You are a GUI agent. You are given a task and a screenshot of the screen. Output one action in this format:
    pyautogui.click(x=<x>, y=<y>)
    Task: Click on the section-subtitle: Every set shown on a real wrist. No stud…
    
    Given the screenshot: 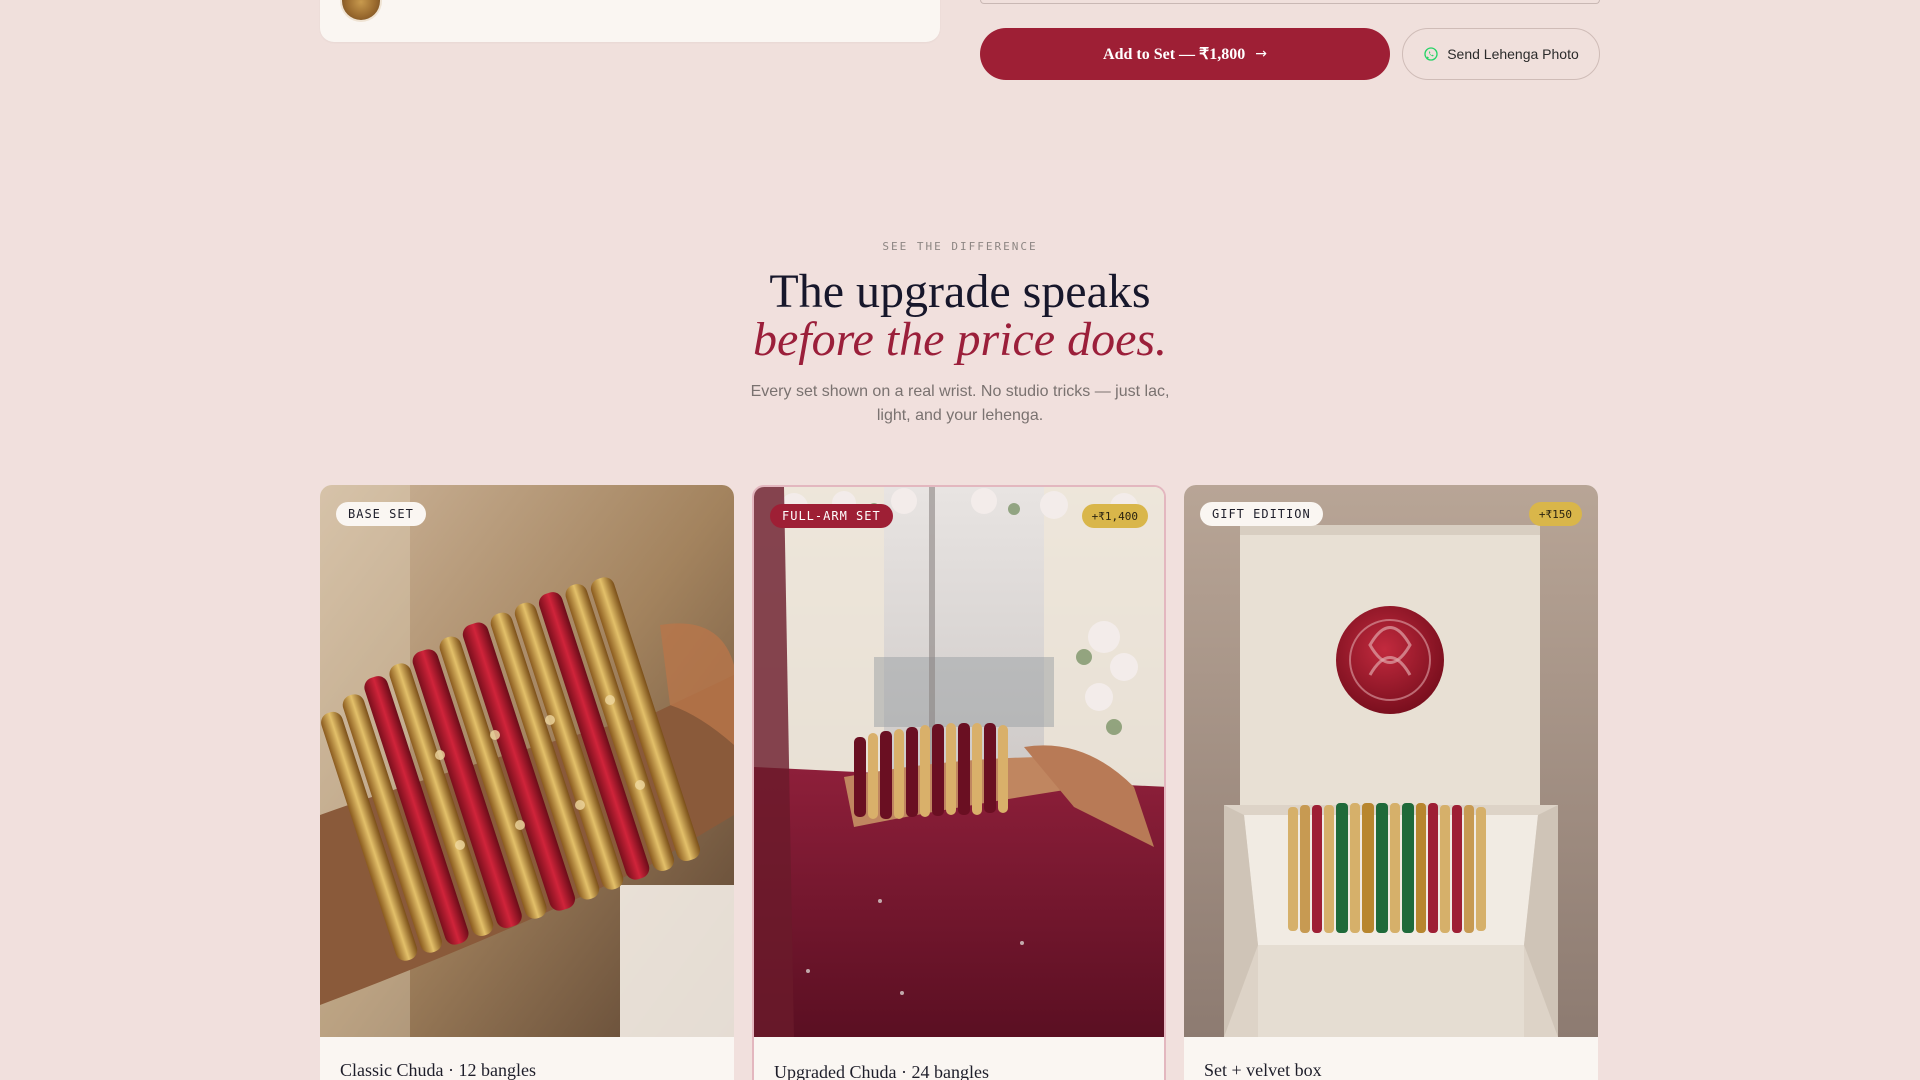 What is the action you would take?
    pyautogui.click(x=960, y=403)
    